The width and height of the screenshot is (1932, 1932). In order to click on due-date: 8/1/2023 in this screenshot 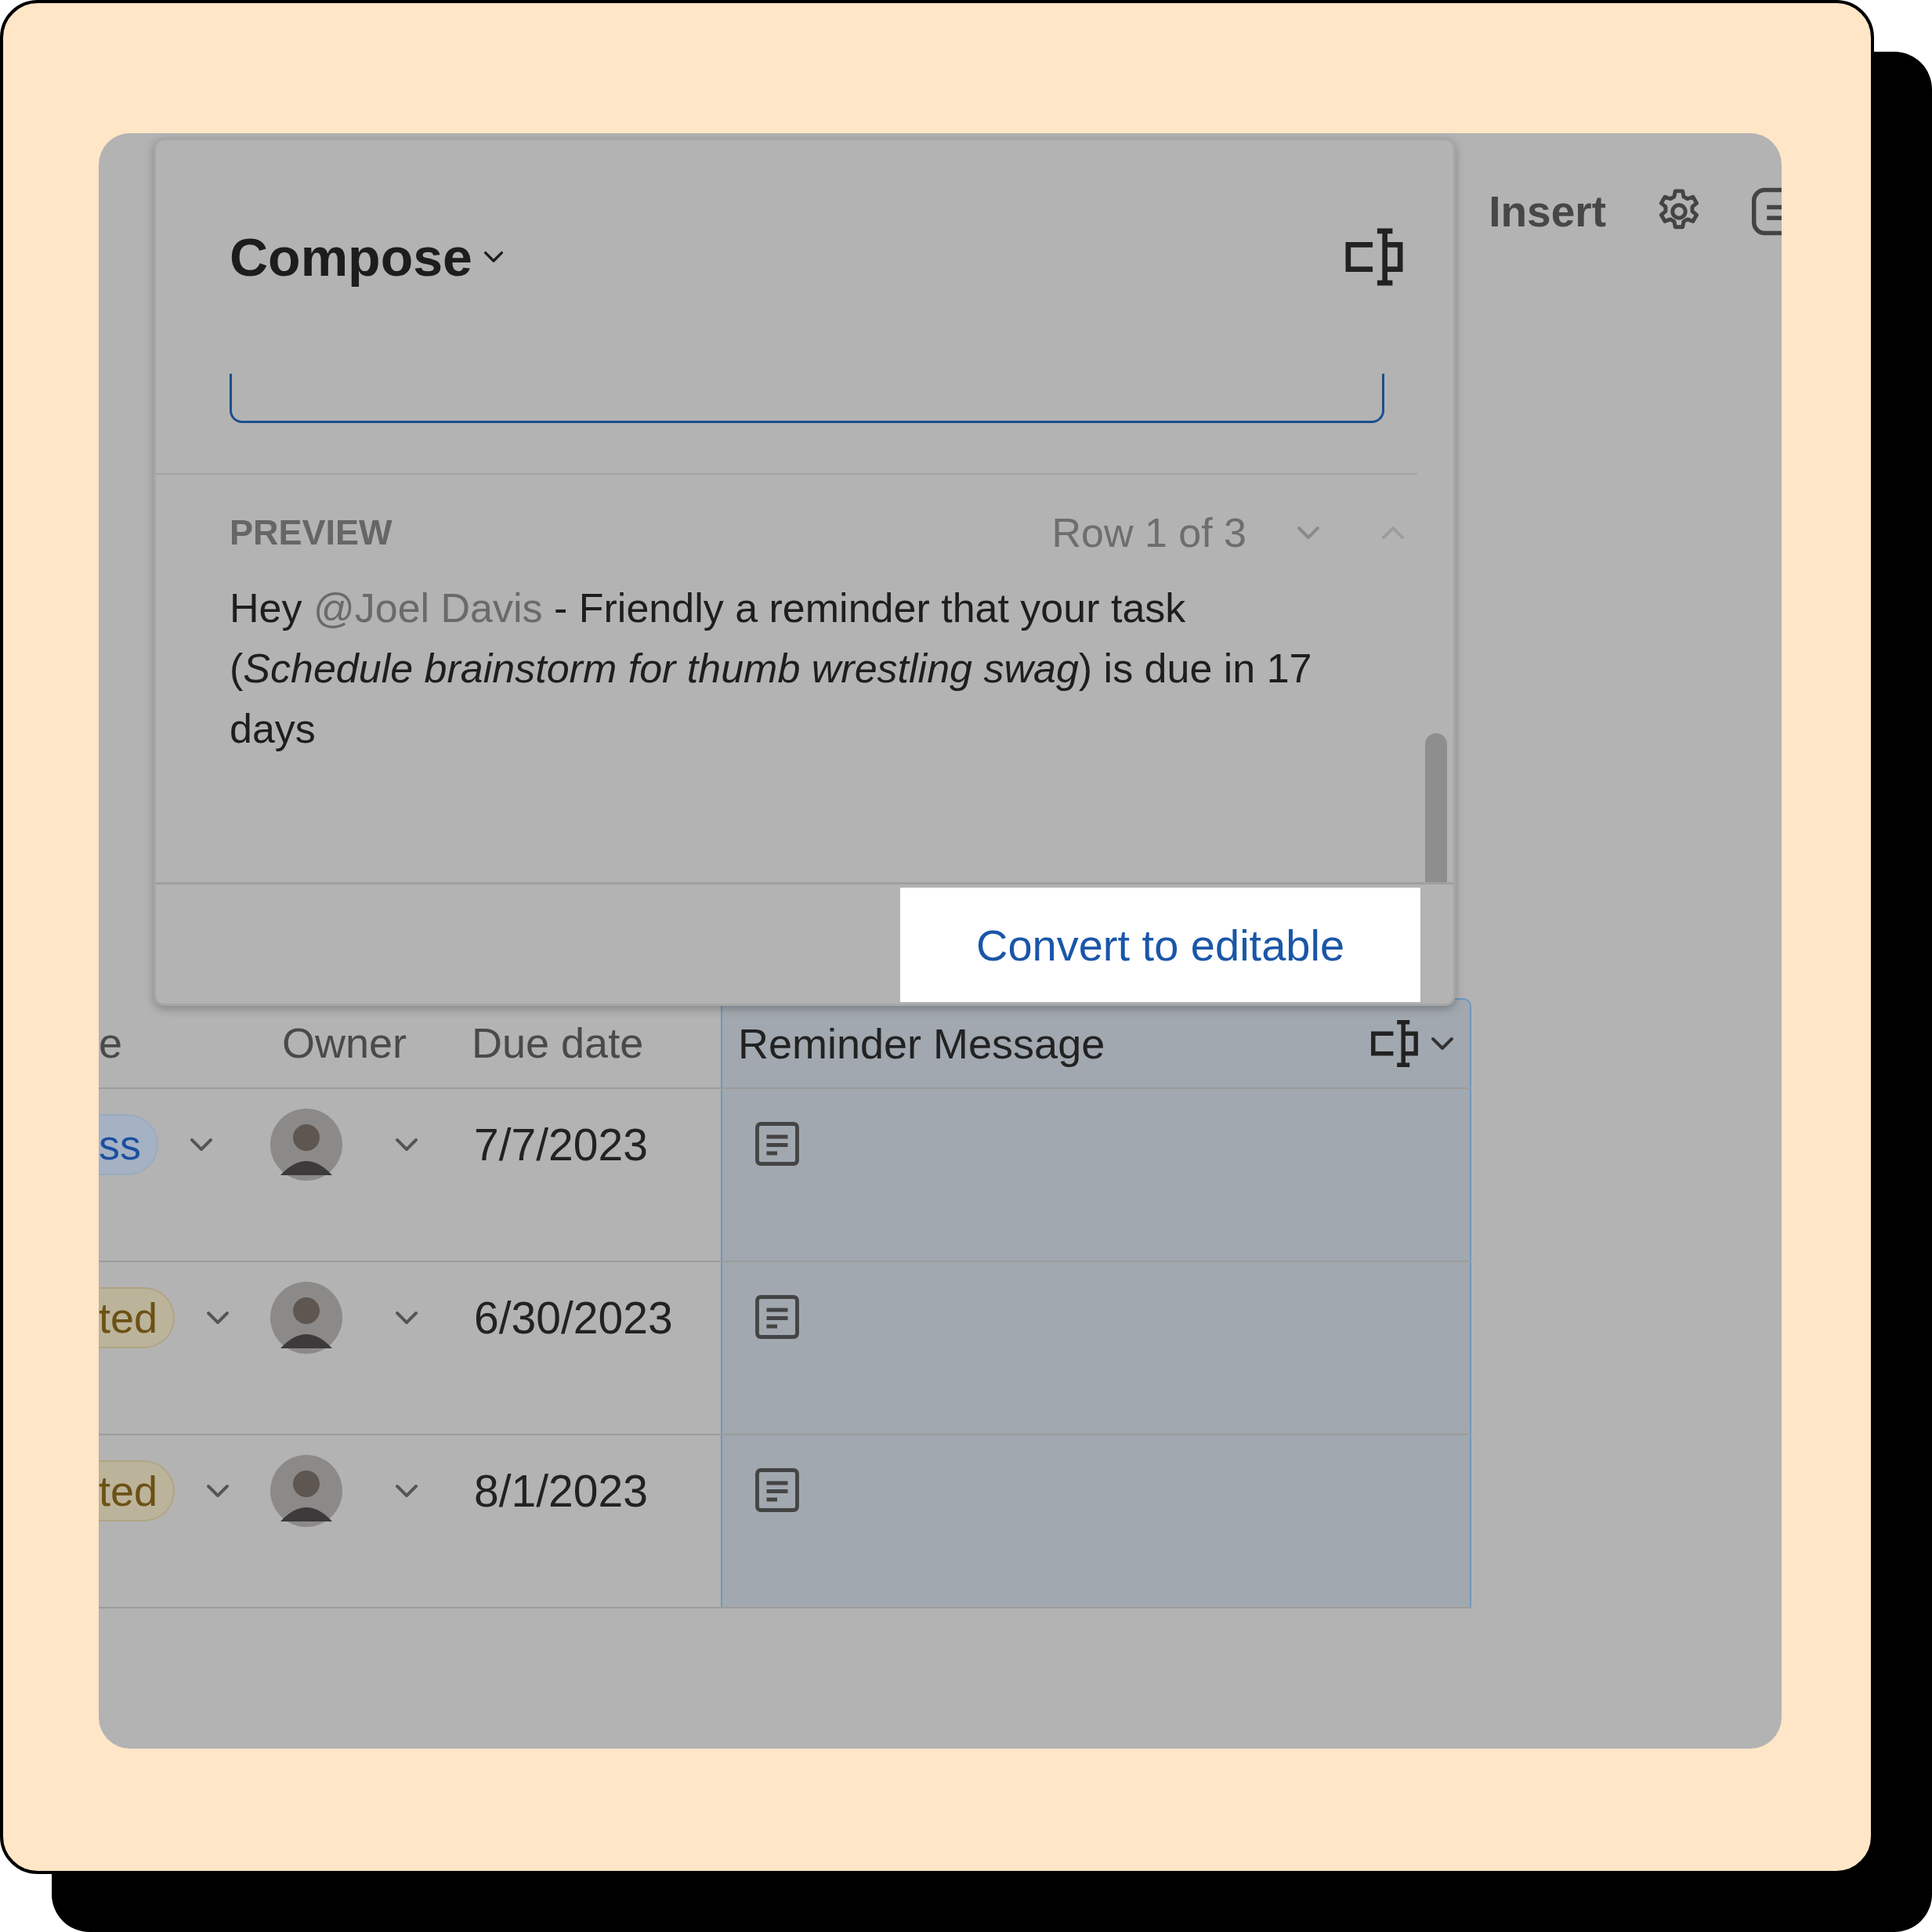, I will do `click(560, 1491)`.